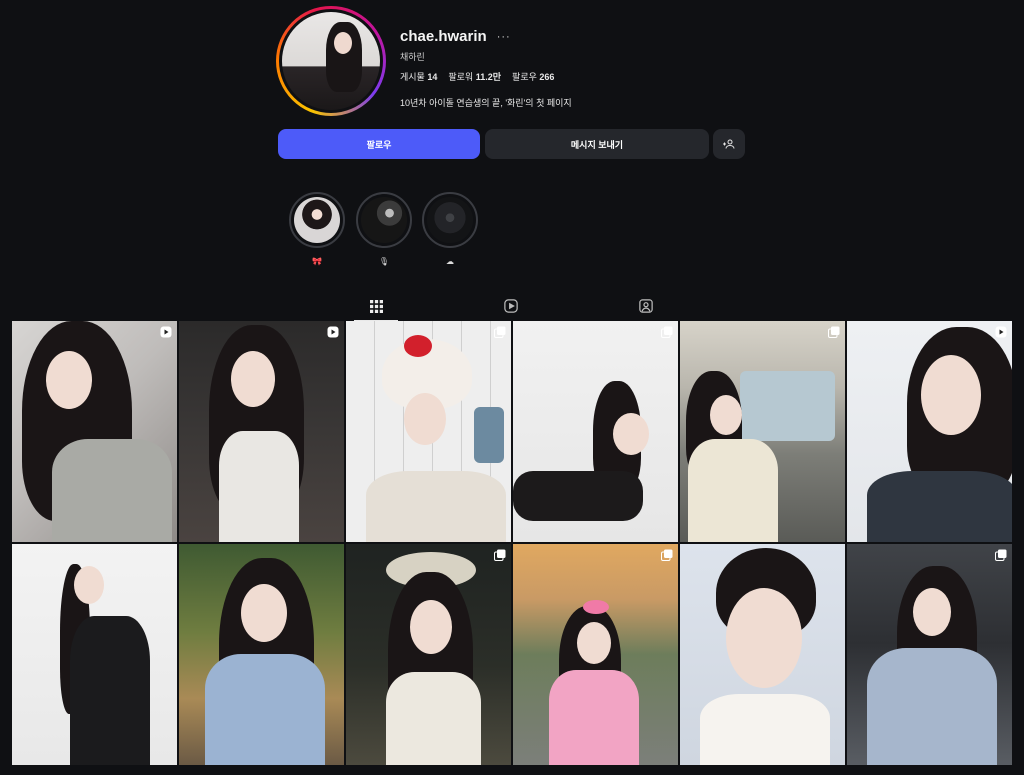 This screenshot has width=1024, height=775. Describe the element at coordinates (474, 76) in the screenshot. I see `followers-count: 팔로워 11.2만` at that location.